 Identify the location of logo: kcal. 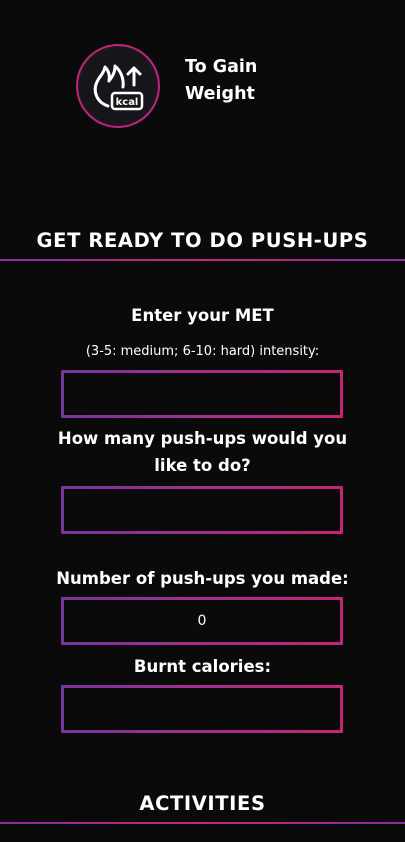
(118, 86).